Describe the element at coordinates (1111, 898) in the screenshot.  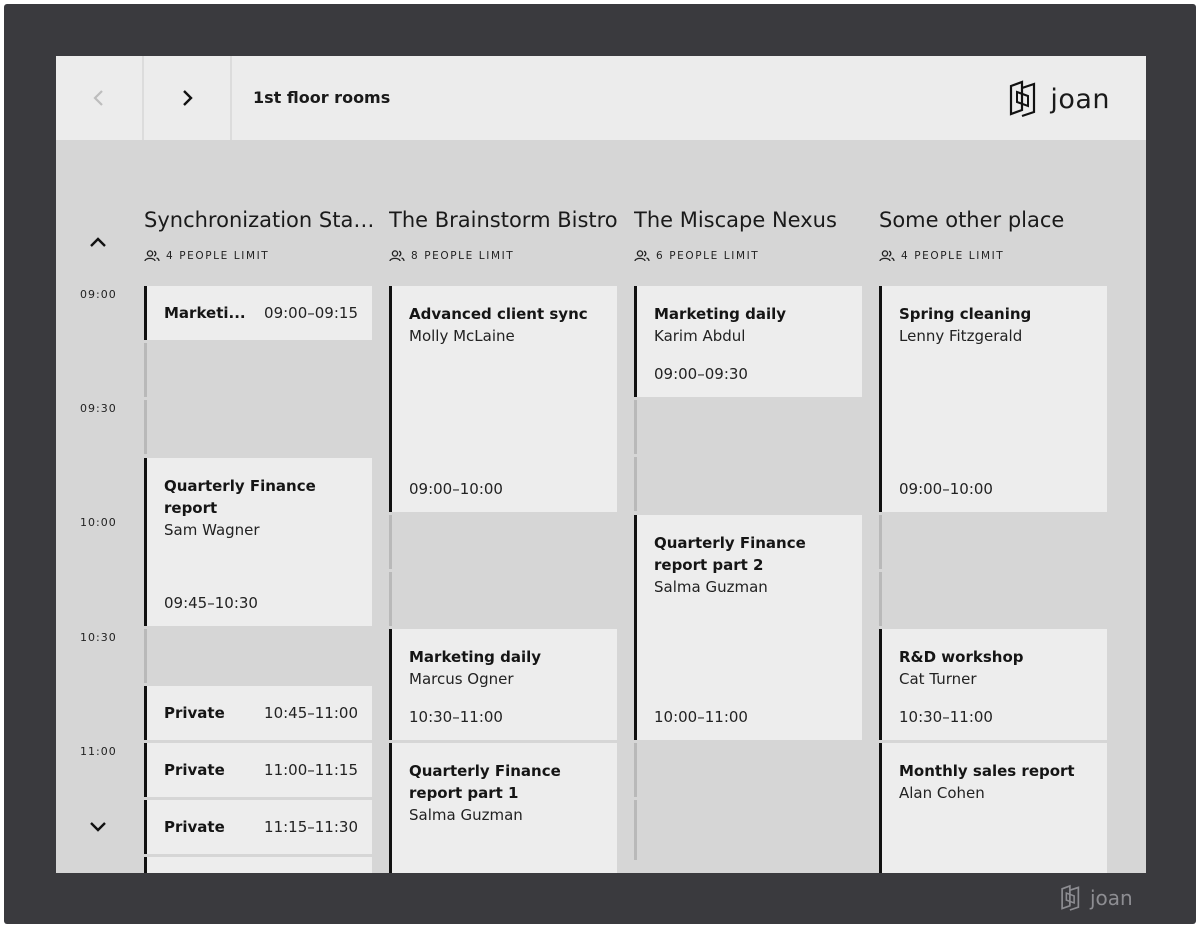
I see `footer-brand-name: joan` at that location.